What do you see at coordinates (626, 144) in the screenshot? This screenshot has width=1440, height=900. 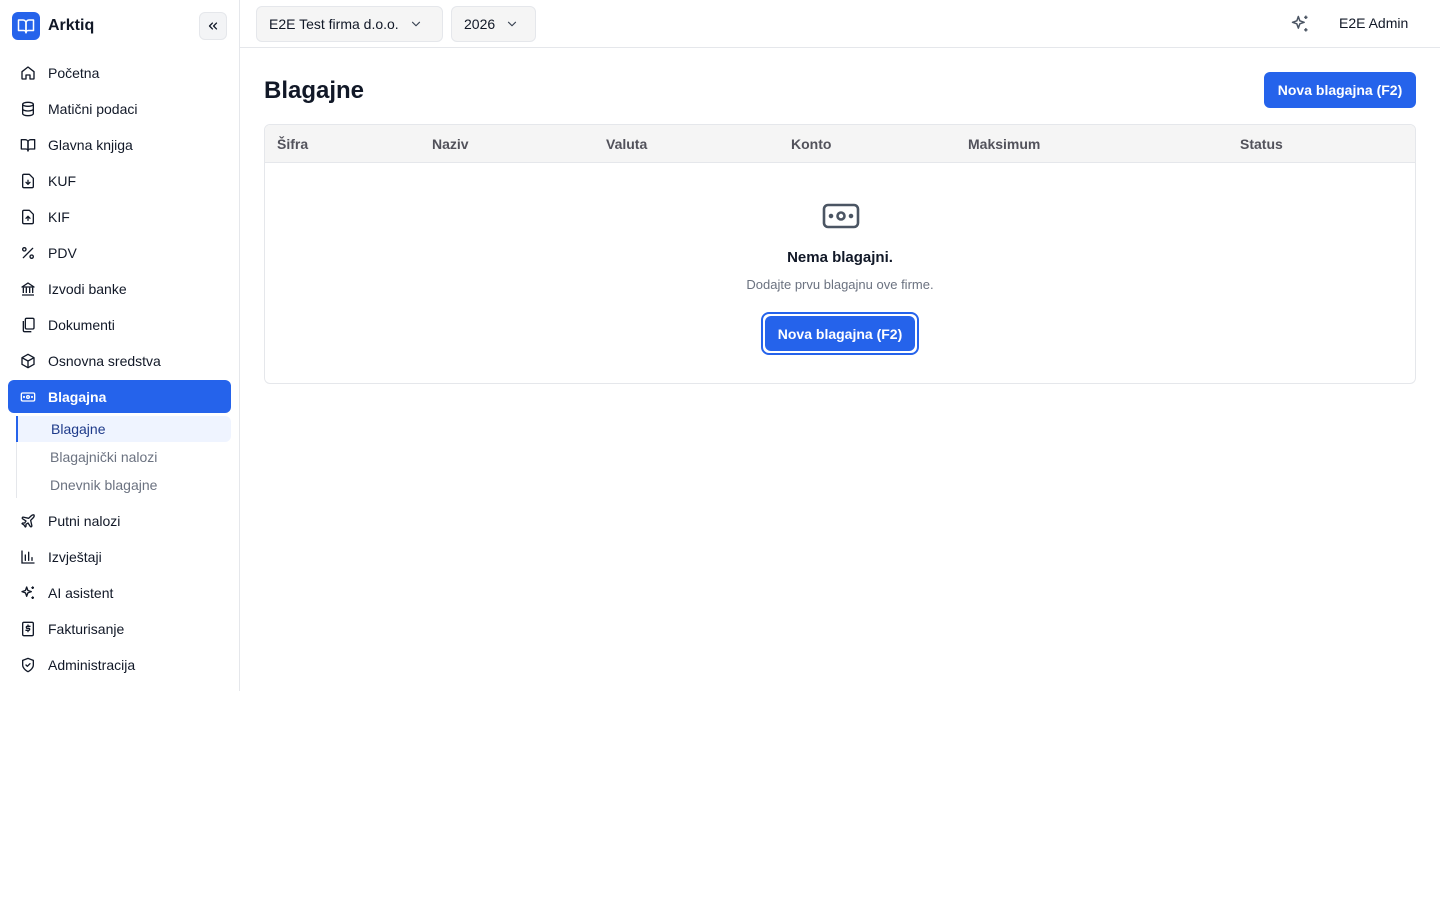 I see `column-header-valuta: Valuta` at bounding box center [626, 144].